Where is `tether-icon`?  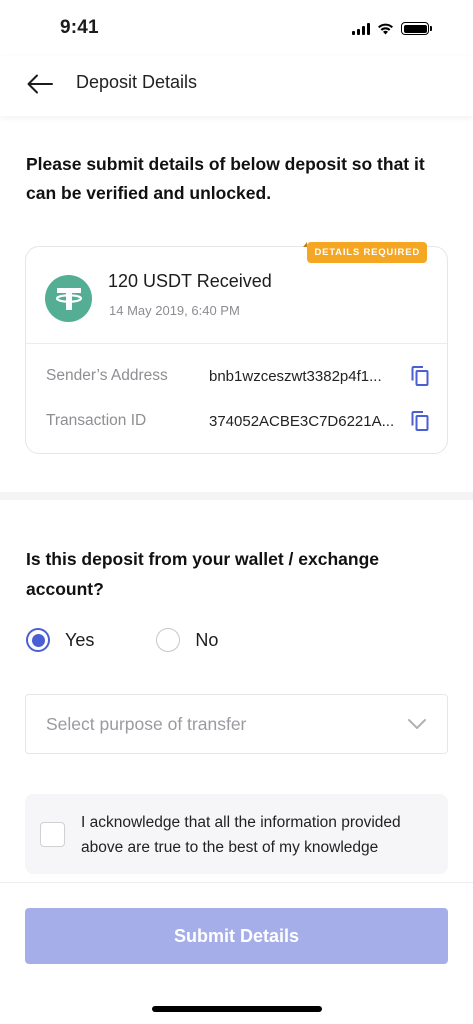
tether-icon is located at coordinates (68, 298).